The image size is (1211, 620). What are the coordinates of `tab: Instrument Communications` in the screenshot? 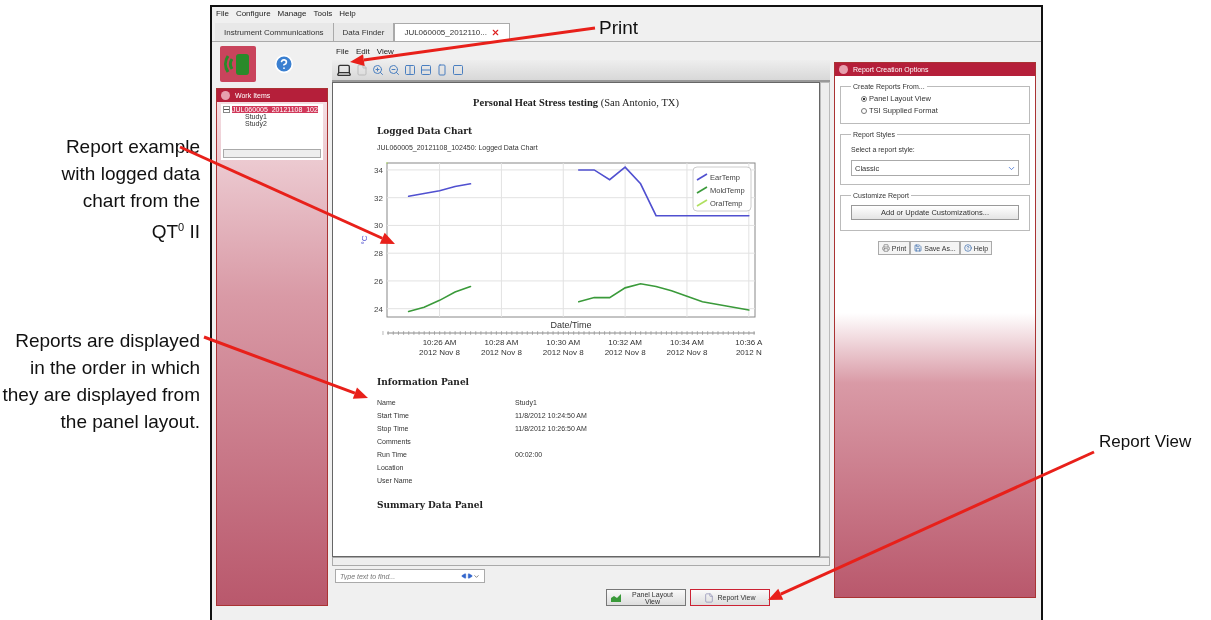 It's located at (274, 32).